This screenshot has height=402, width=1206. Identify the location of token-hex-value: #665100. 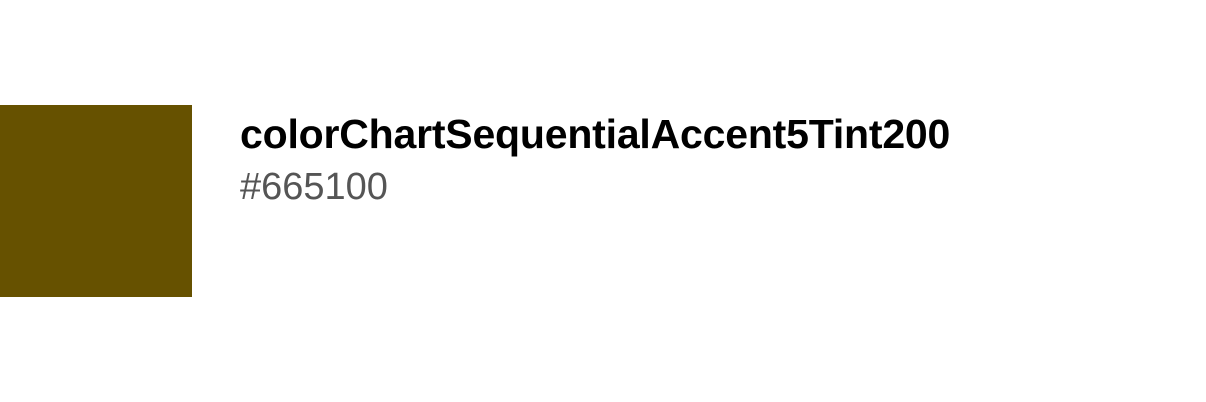
(314, 187).